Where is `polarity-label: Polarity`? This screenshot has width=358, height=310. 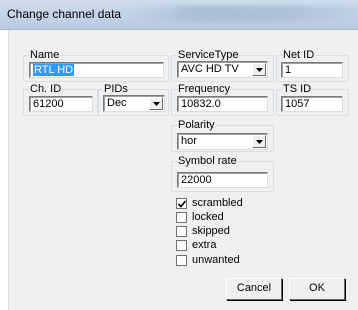
polarity-label: Polarity is located at coordinates (196, 125).